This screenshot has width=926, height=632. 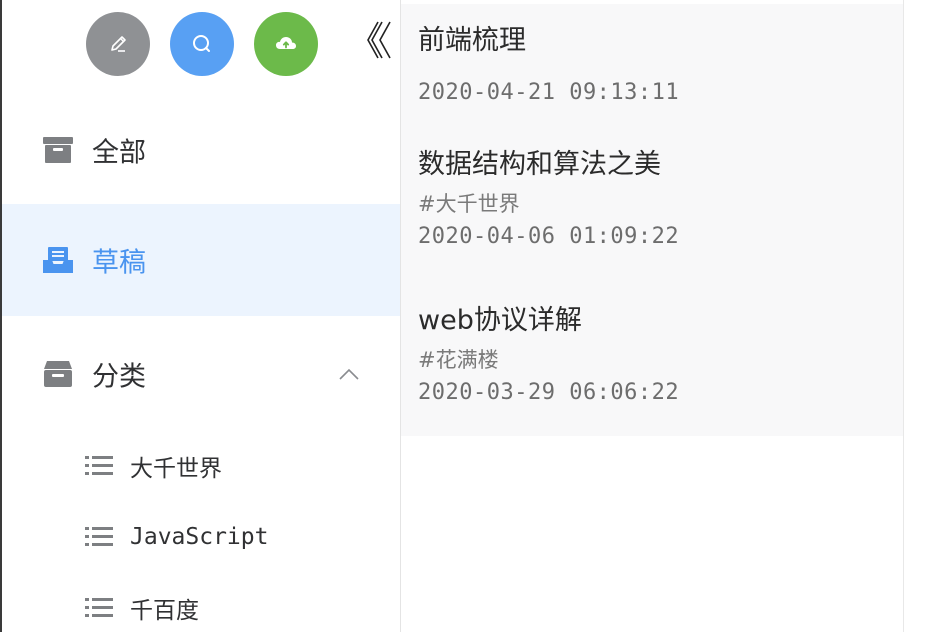 I want to click on search-icon, so click(x=201, y=43).